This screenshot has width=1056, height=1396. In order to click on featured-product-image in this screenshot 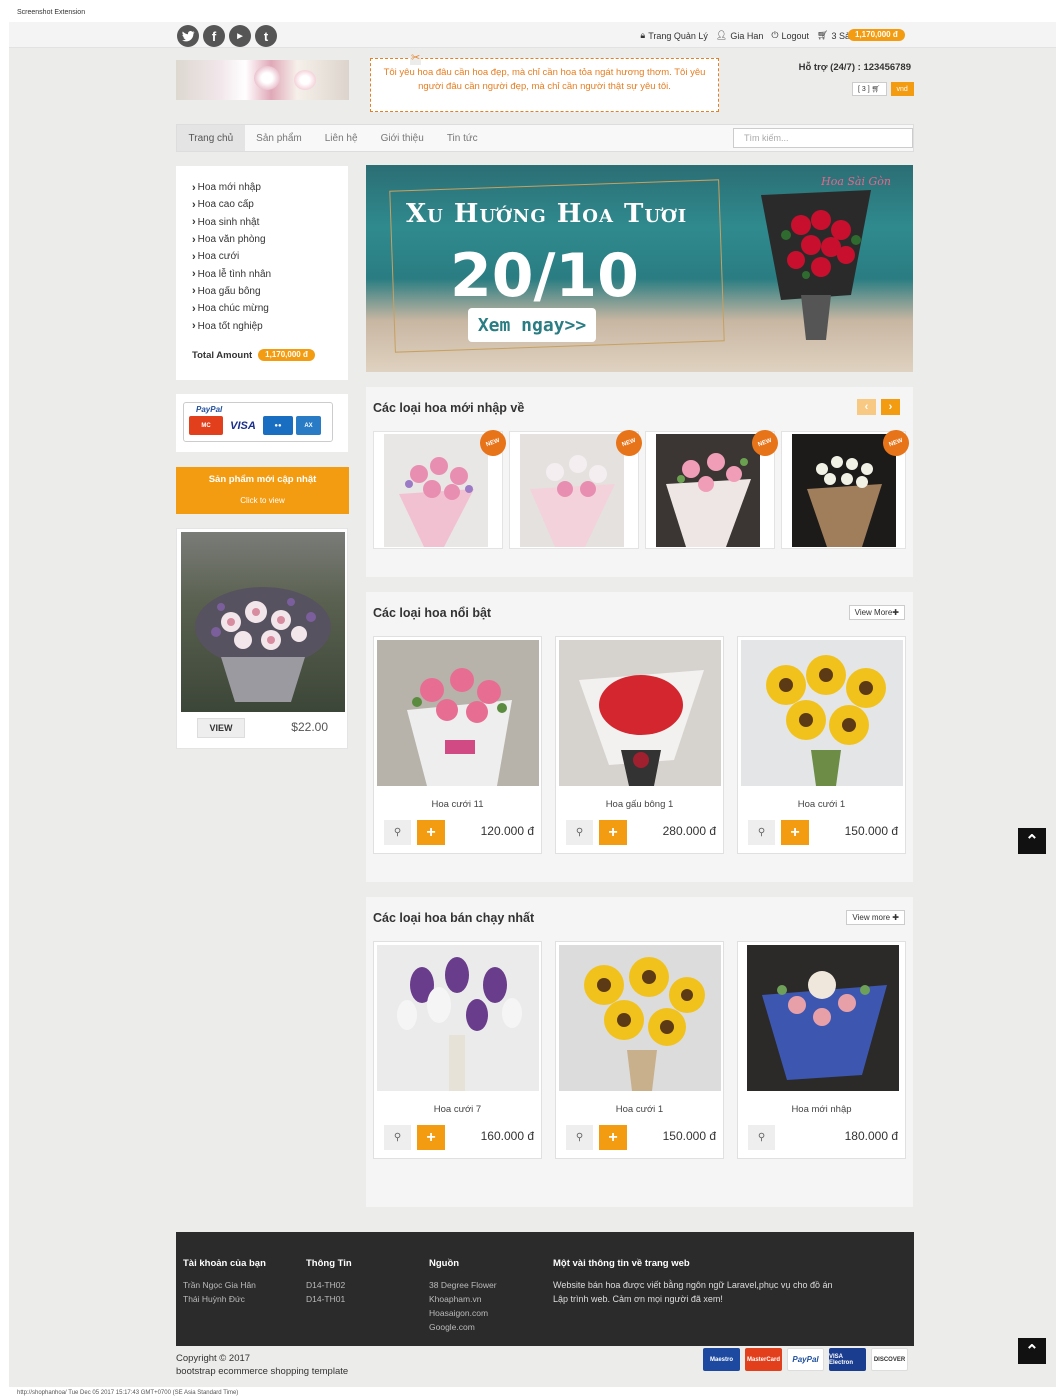, I will do `click(263, 622)`.